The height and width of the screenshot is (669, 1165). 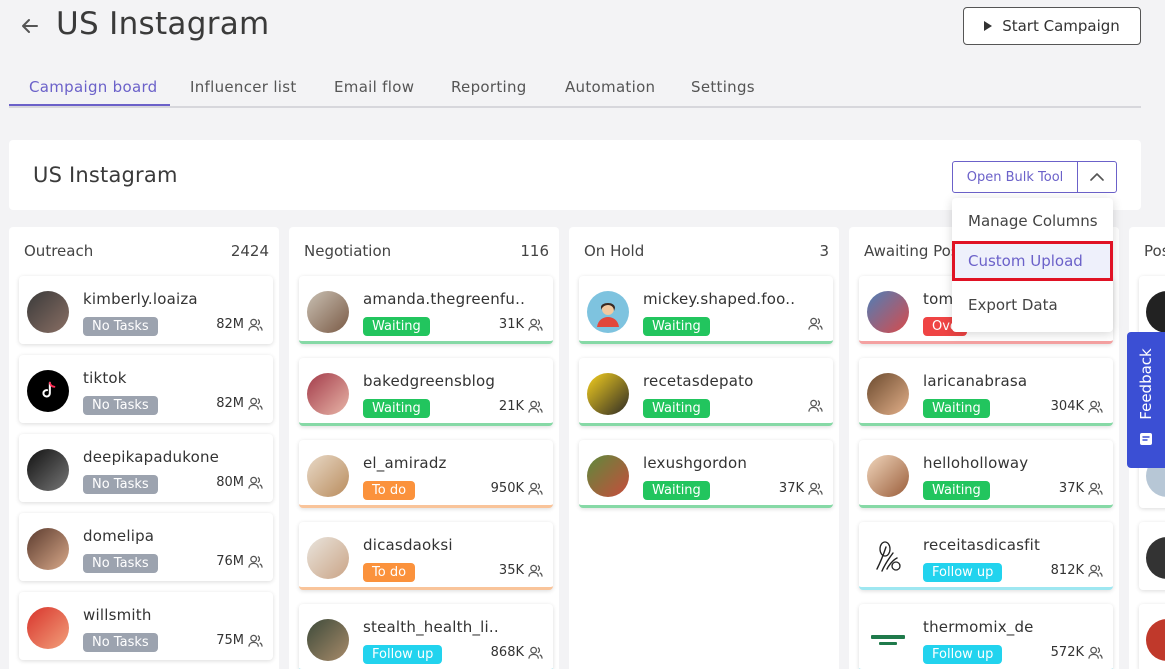 I want to click on influencer-card: lexushgordon Waiting 37K, so click(x=706, y=474).